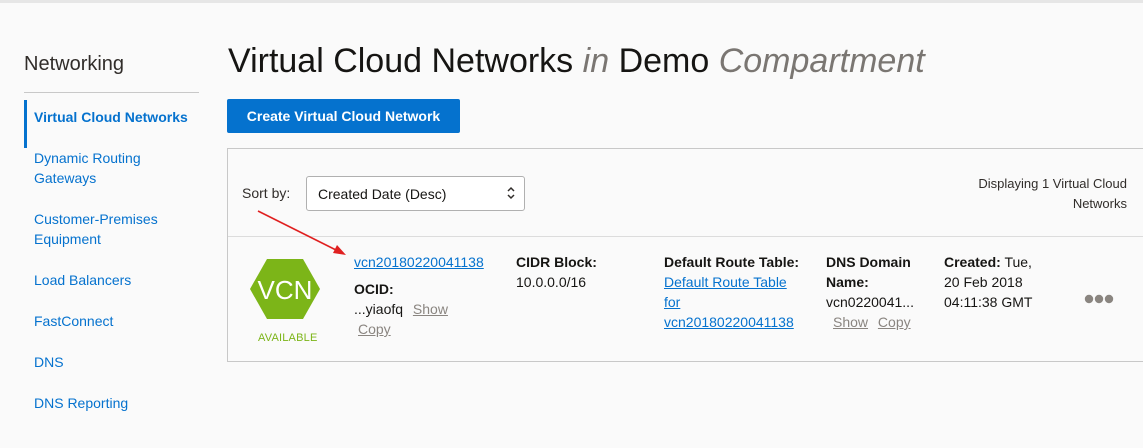 The height and width of the screenshot is (448, 1143). I want to click on page-title-main: Virtual Cloud Networks, so click(401, 61).